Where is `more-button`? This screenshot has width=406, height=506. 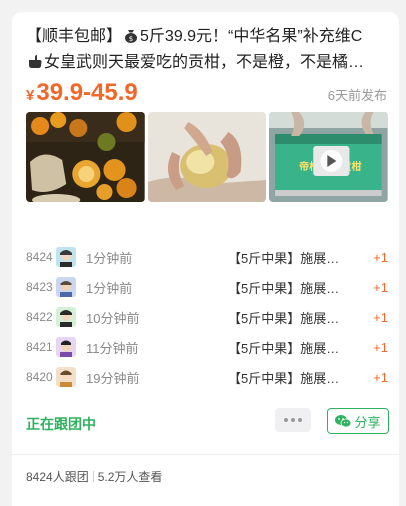
more-button is located at coordinates (293, 420).